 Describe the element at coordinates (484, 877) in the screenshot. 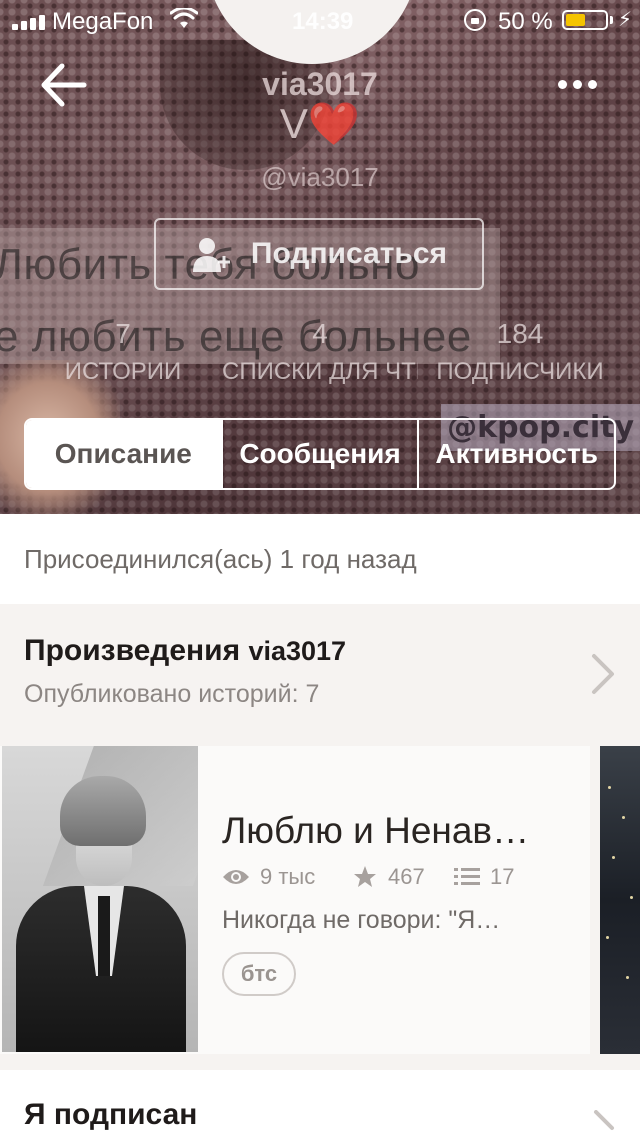

I see `story-parts: 17` at that location.